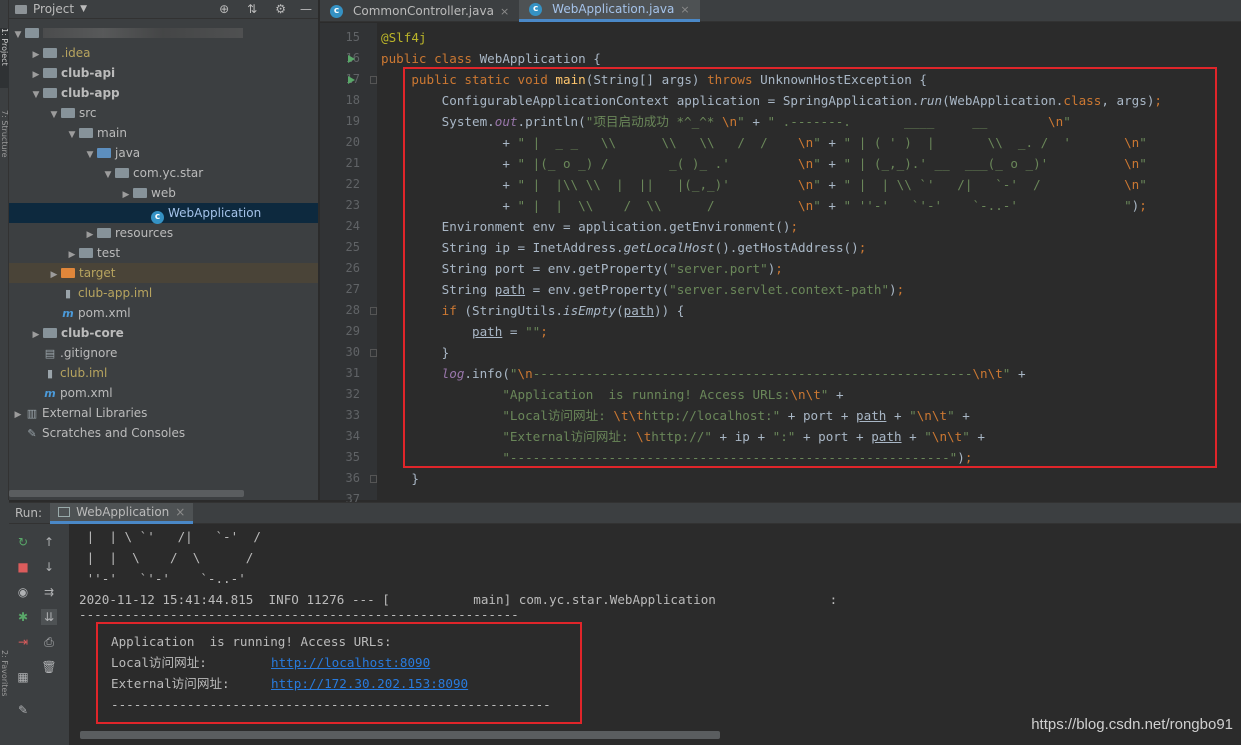 This screenshot has height=745, width=1241. Describe the element at coordinates (352, 121) in the screenshot. I see `line-number: 19` at that location.